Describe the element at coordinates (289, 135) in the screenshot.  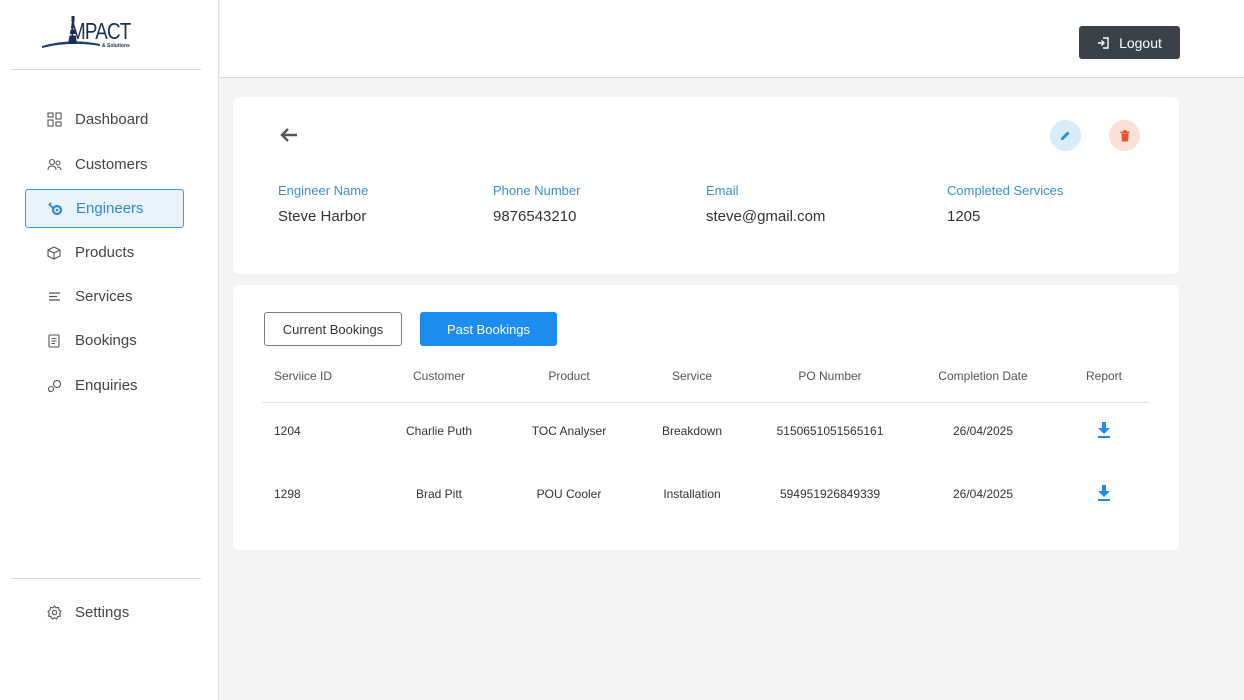
I see `back-arrow-icon` at that location.